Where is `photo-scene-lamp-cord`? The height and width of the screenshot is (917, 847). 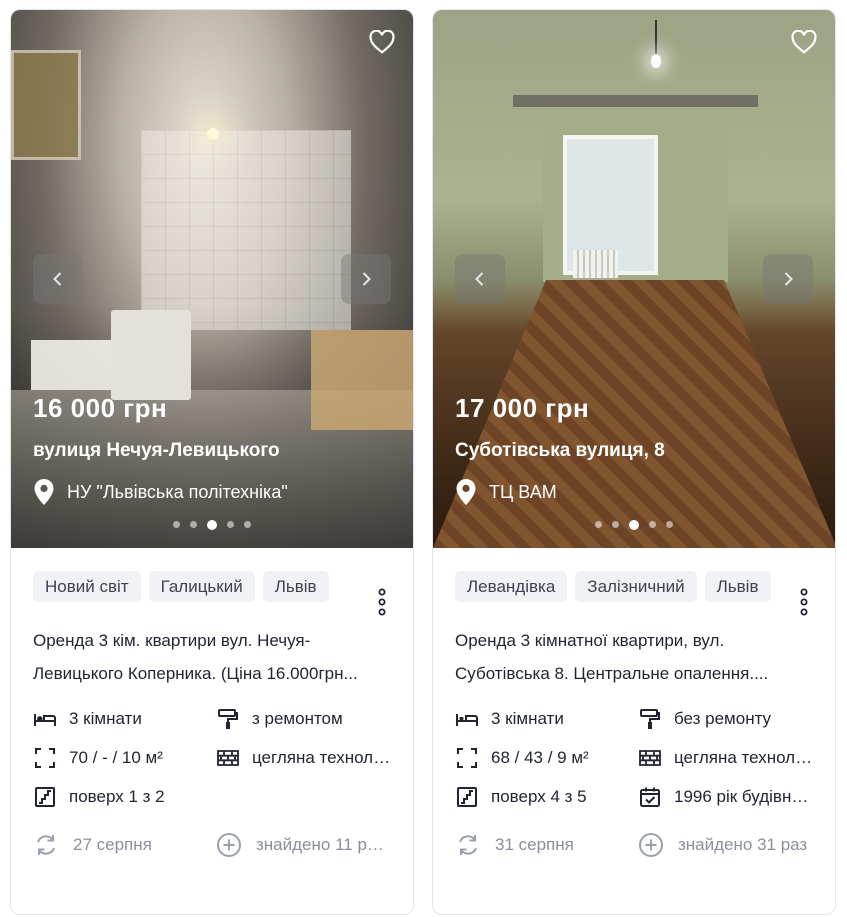
photo-scene-lamp-cord is located at coordinates (656, 38).